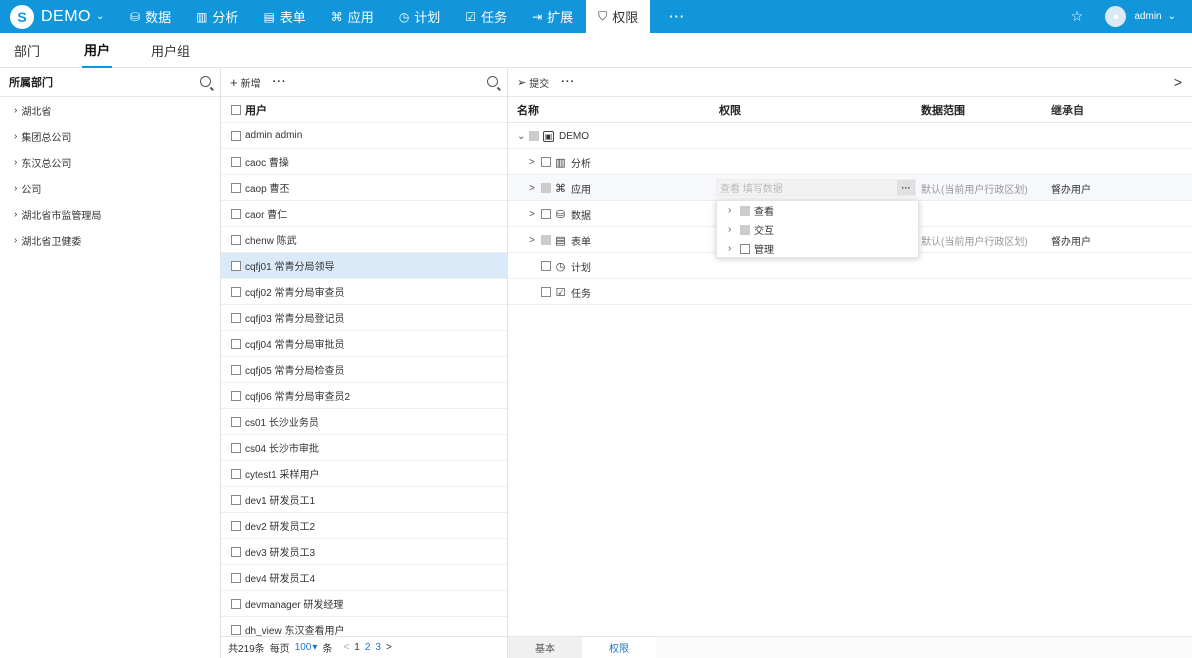 Image resolution: width=1192 pixels, height=658 pixels. Describe the element at coordinates (110, 110) in the screenshot. I see `tree-item: › 湖北省` at that location.